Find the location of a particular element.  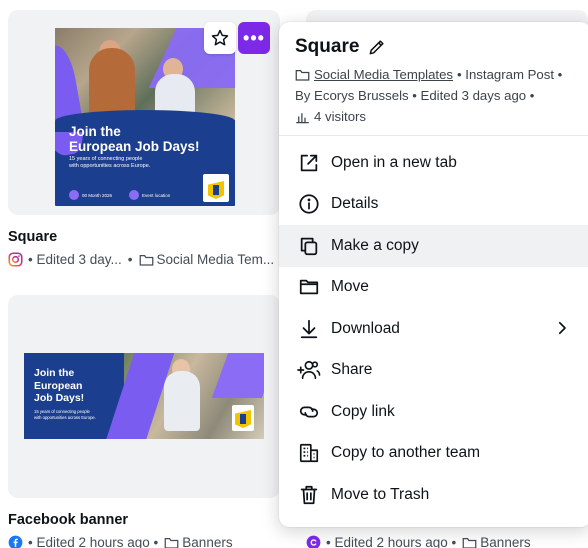

folder-link: Social Media Templates is located at coordinates (383, 74).